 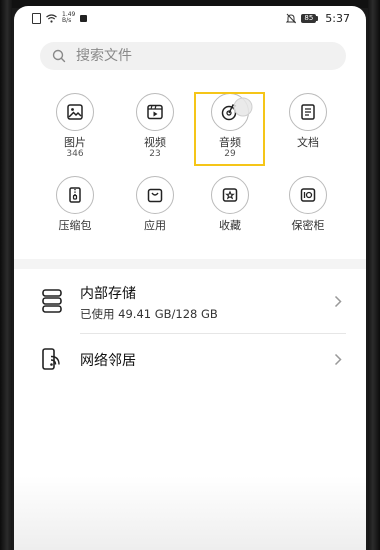 I want to click on category-safe: 保密柜, so click(x=308, y=204).